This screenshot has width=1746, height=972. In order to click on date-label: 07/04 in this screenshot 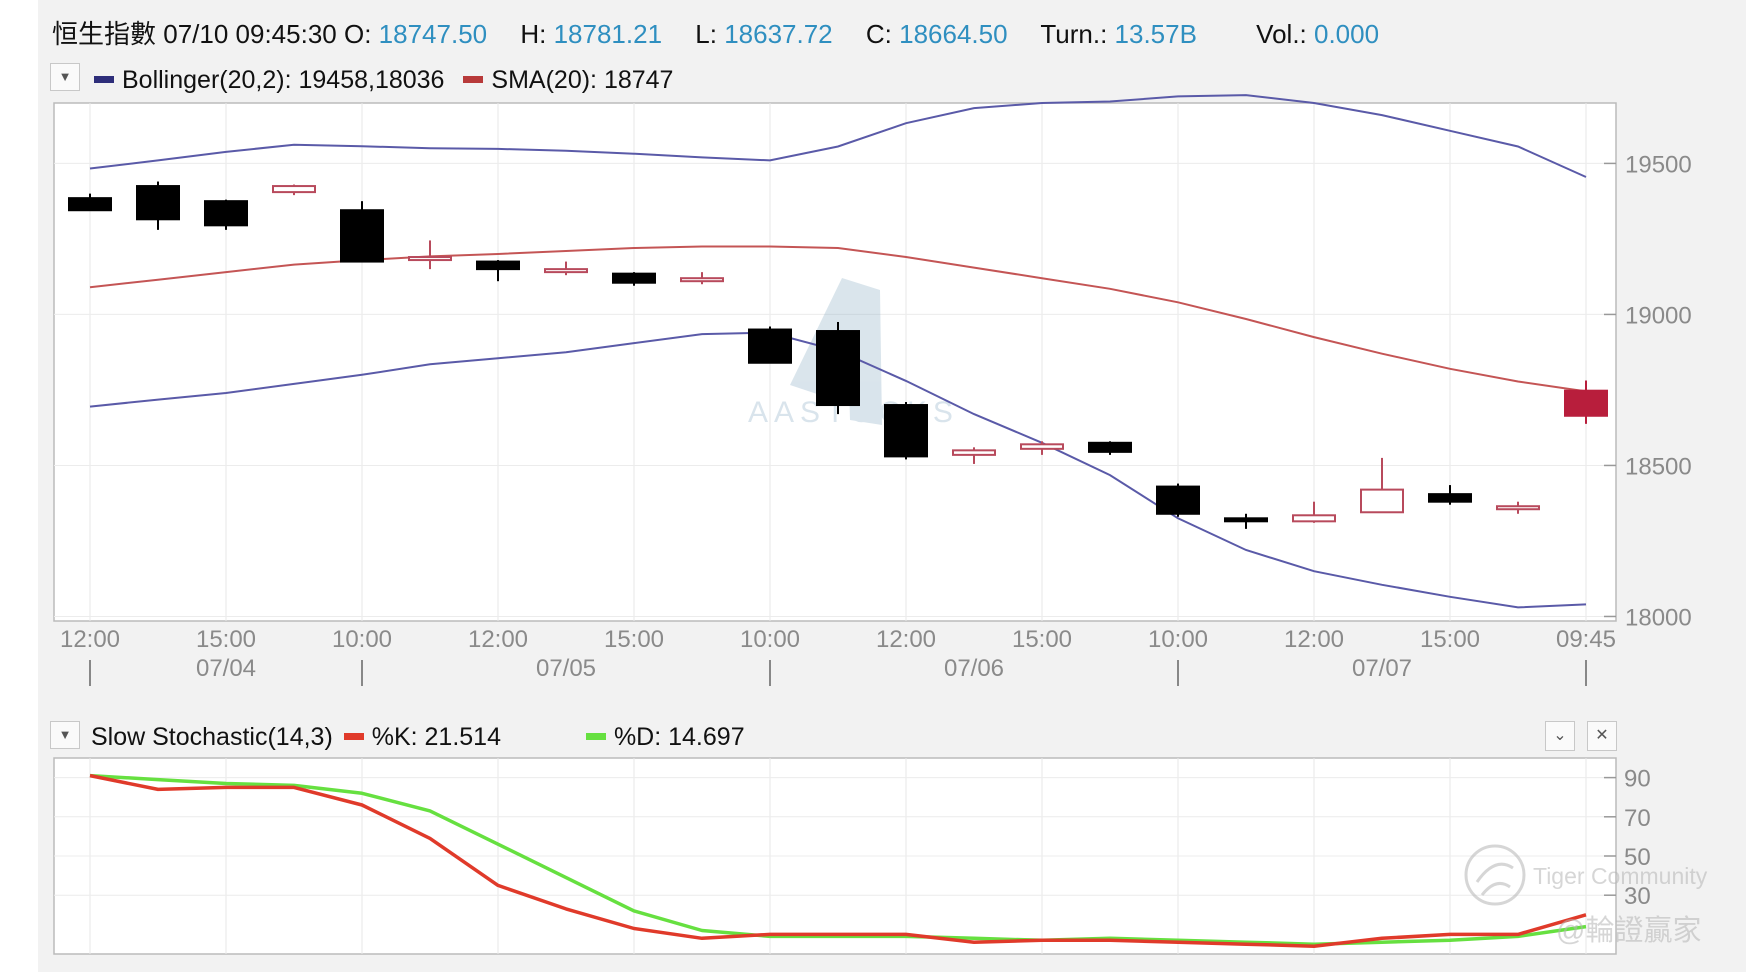, I will do `click(226, 668)`.